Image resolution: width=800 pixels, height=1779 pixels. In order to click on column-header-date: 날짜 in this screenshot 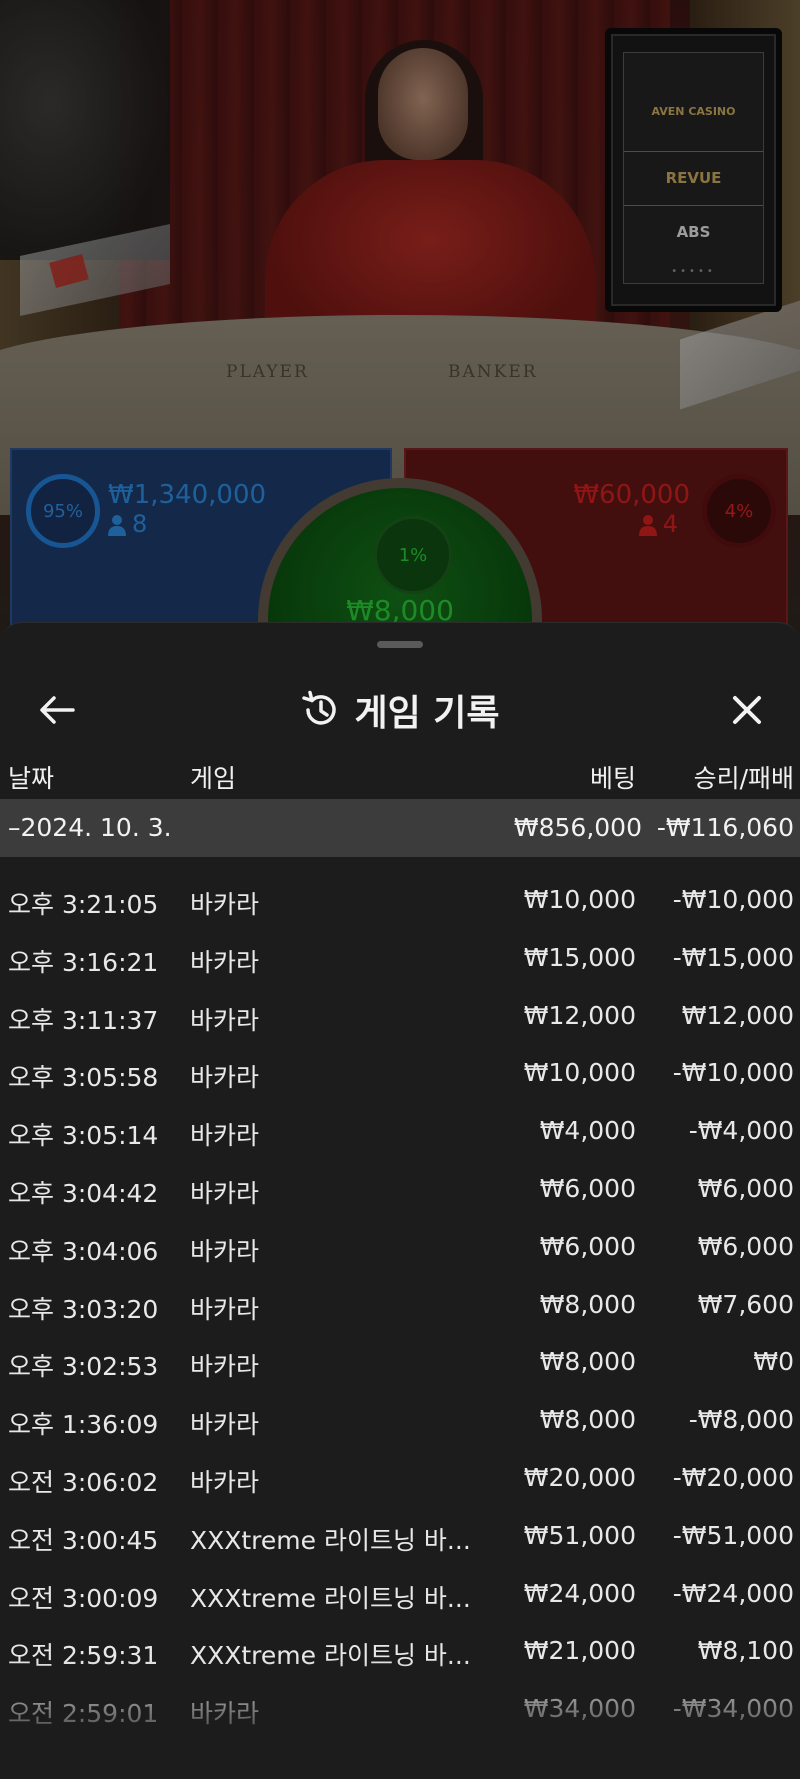, I will do `click(31, 778)`.